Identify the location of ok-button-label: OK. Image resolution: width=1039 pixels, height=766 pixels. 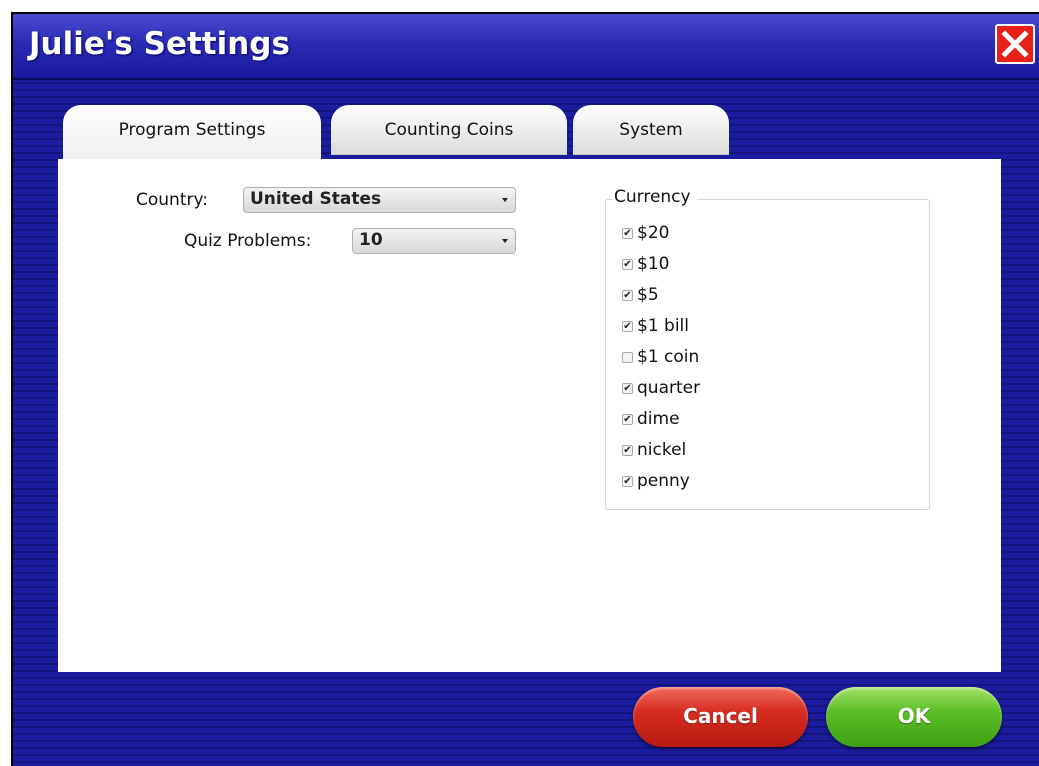
(914, 716).